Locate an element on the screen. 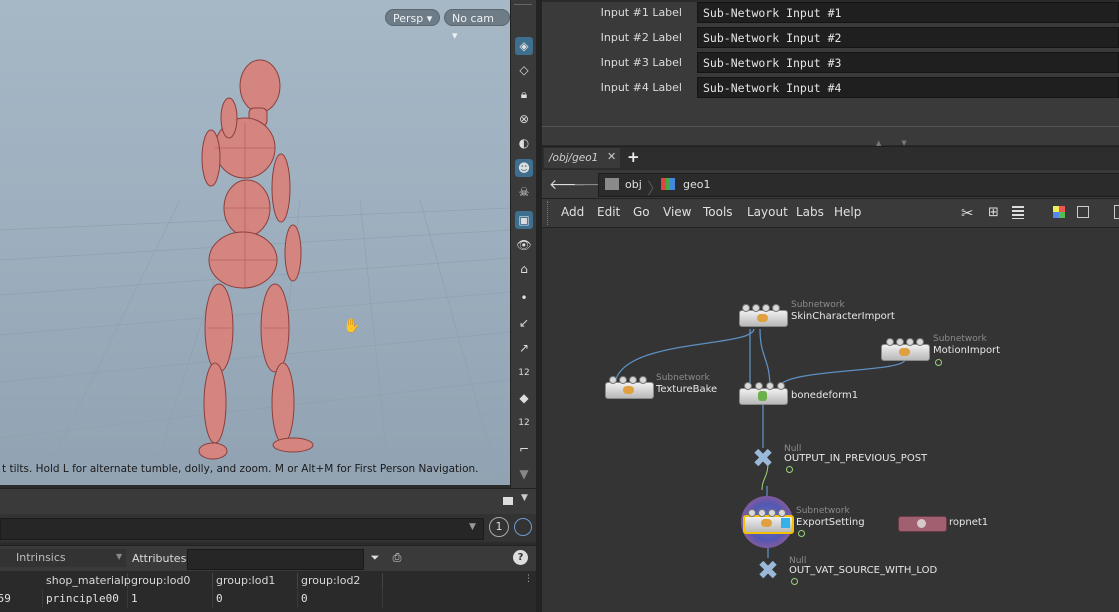 The image size is (1119, 612). point-number-label: 12 is located at coordinates (524, 373).